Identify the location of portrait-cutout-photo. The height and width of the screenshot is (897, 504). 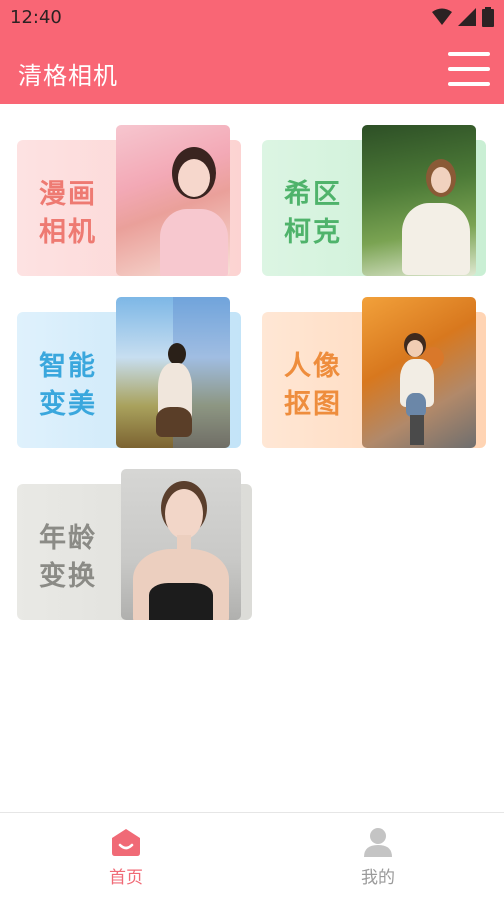
(419, 372).